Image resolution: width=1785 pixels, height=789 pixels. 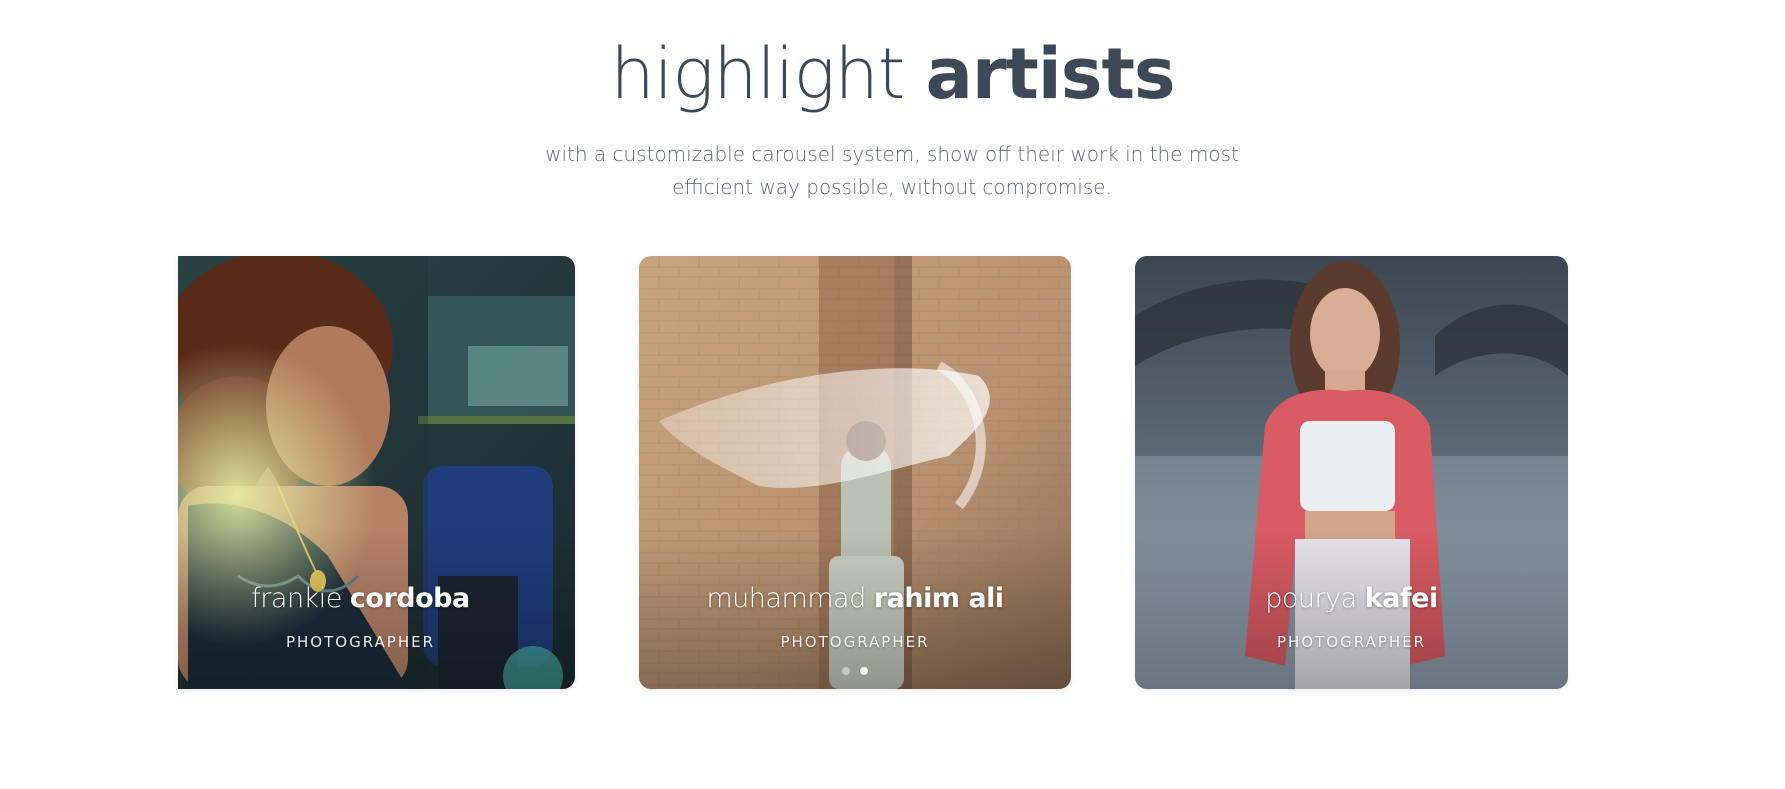 I want to click on artist-last-name: rahim ali, so click(x=938, y=598).